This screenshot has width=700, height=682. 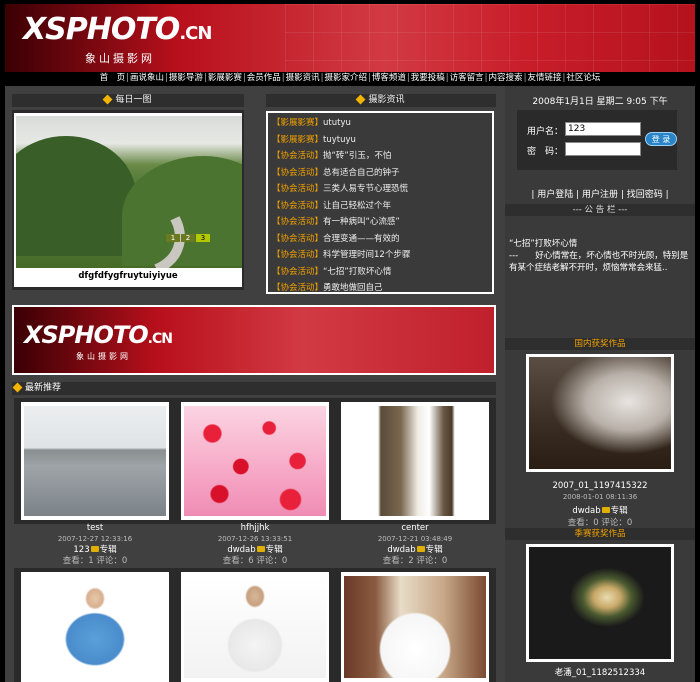 What do you see at coordinates (490, 38) in the screenshot?
I see `banner-grid-decoration` at bounding box center [490, 38].